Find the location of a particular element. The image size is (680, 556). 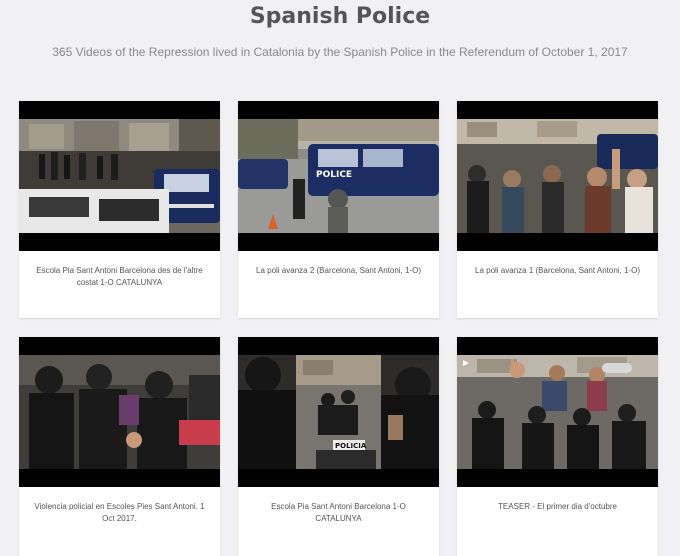

page-title: Spanish Police is located at coordinates (340, 16).